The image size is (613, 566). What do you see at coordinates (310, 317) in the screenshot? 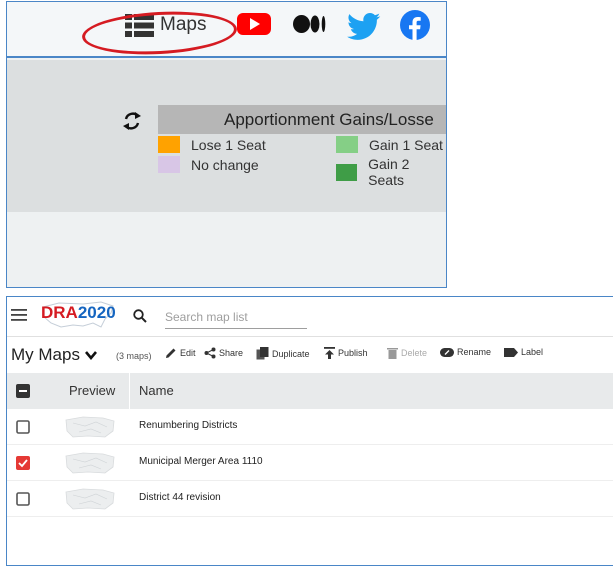
I see `app-header: DRA2020` at bounding box center [310, 317].